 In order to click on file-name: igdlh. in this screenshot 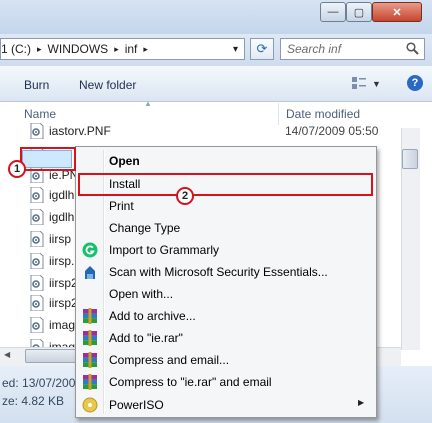, I will do `click(63, 217)`.